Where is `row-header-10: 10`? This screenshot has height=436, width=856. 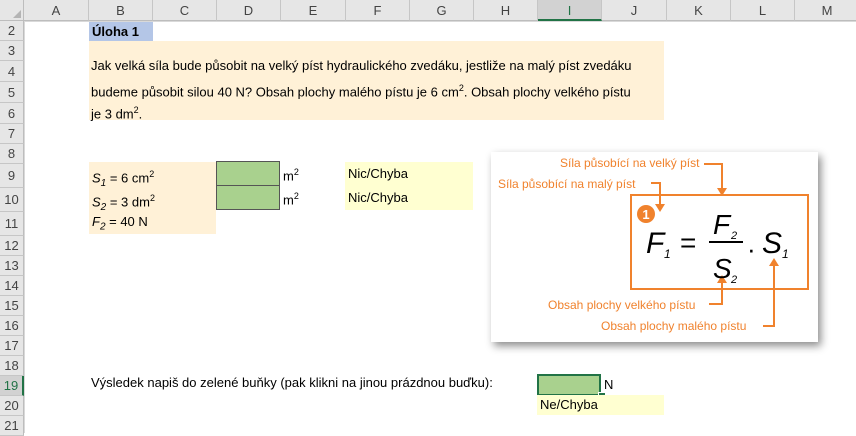 row-header-10: 10 is located at coordinates (12, 200).